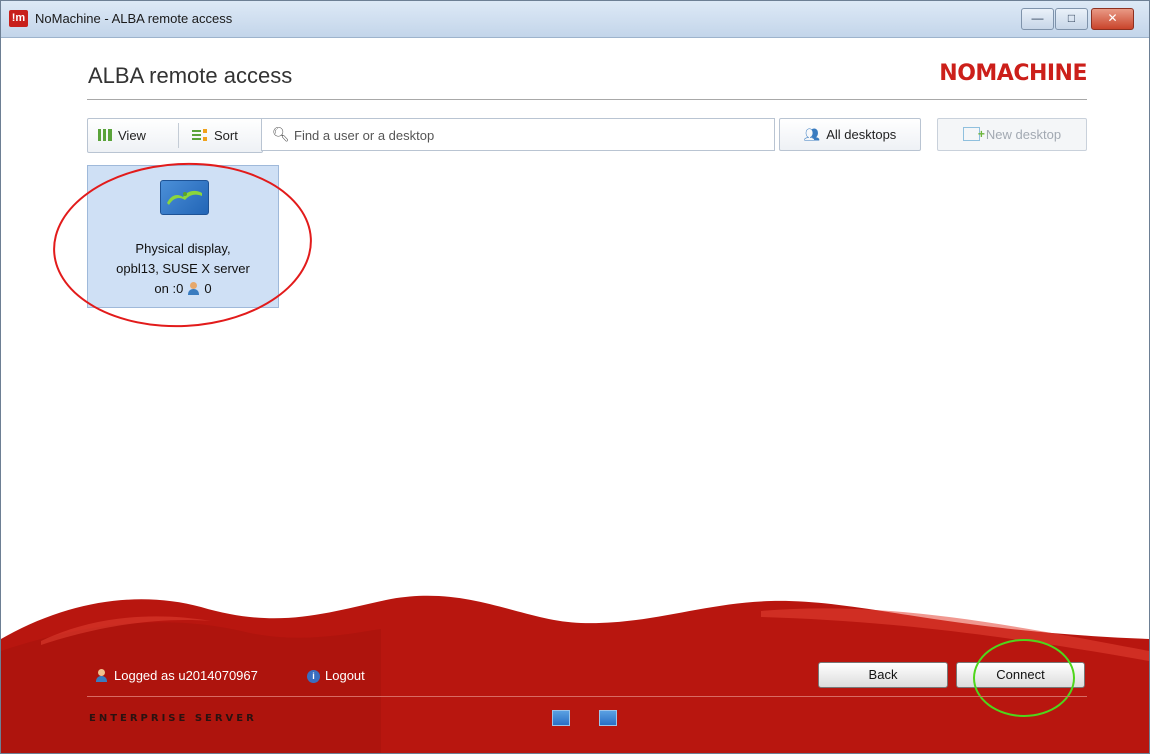 The width and height of the screenshot is (1150, 754). What do you see at coordinates (175, 135) in the screenshot?
I see `view-sort-group: View Sort` at bounding box center [175, 135].